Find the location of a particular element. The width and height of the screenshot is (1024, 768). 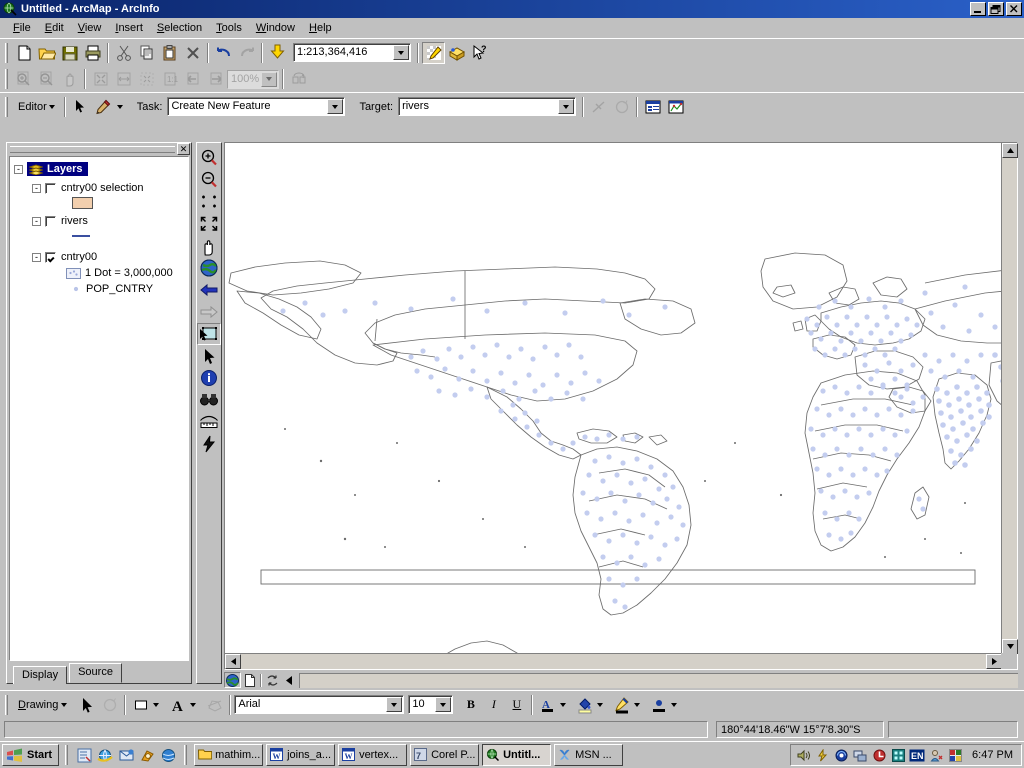

restore-button is located at coordinates (996, 9).